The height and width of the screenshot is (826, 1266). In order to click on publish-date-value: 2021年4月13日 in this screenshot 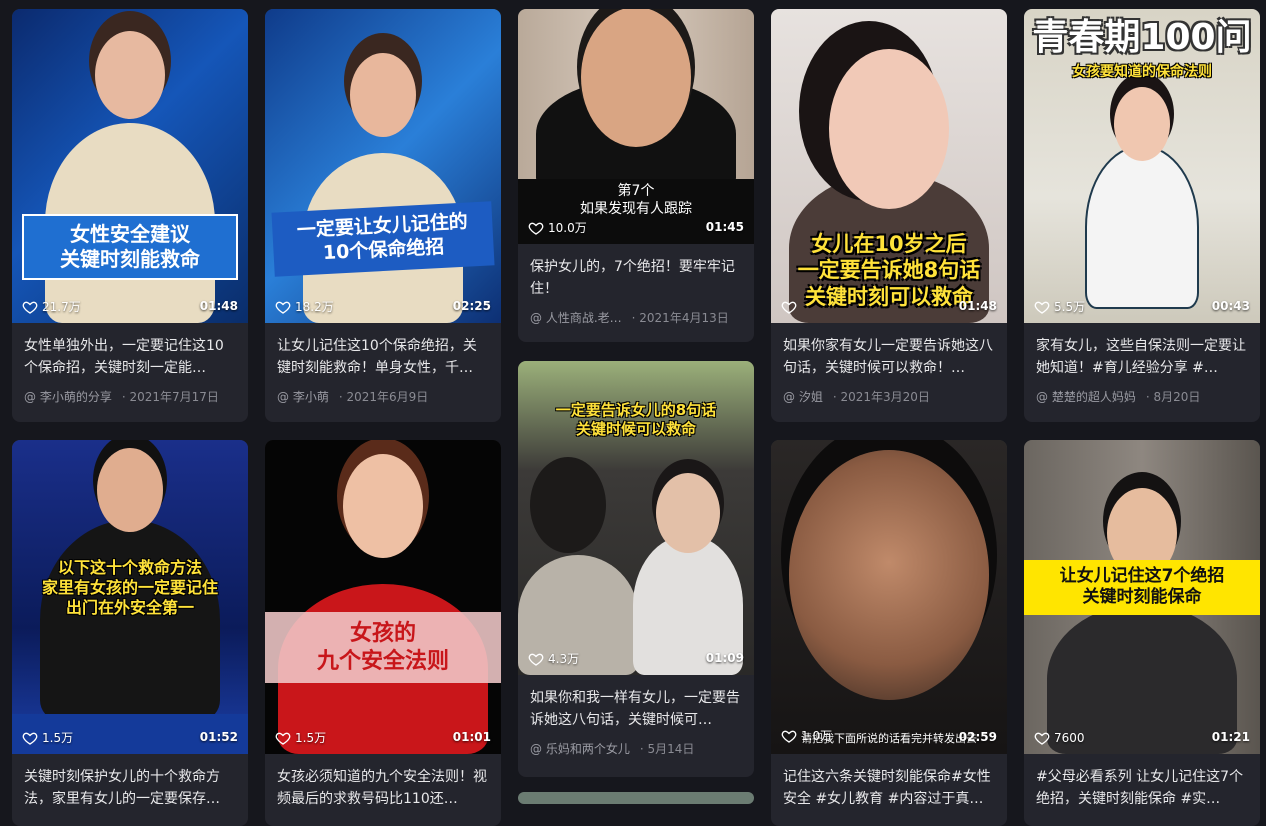, I will do `click(684, 318)`.